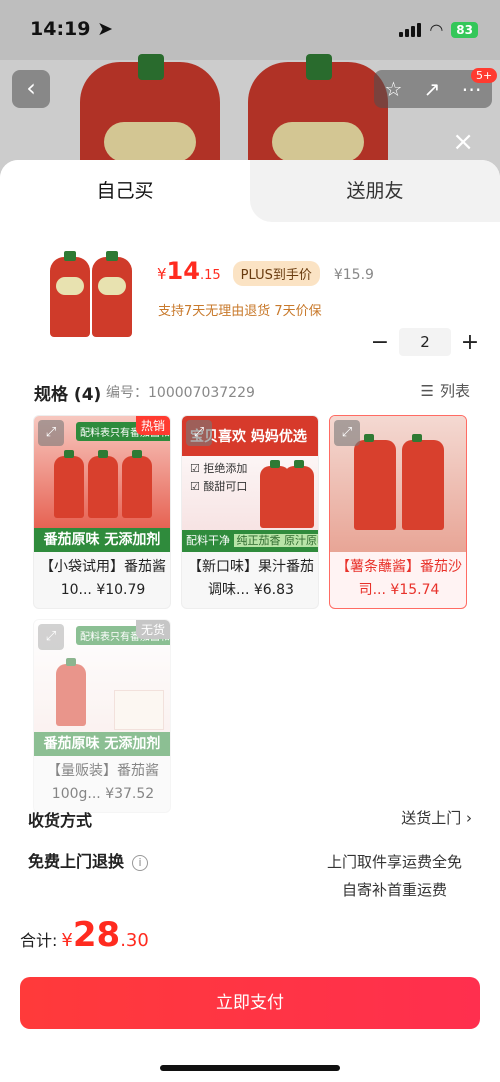 This screenshot has width=500, height=1082. I want to click on free-return-row: 免费上门退换 i 上门取件享运费全免 自寄补首重运费, so click(250, 866).